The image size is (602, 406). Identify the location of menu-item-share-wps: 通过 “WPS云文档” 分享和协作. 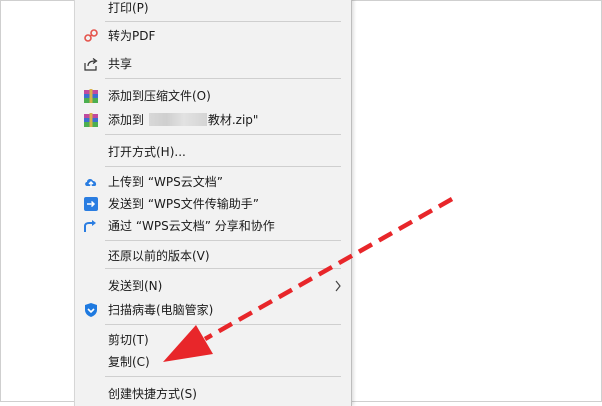
(213, 226).